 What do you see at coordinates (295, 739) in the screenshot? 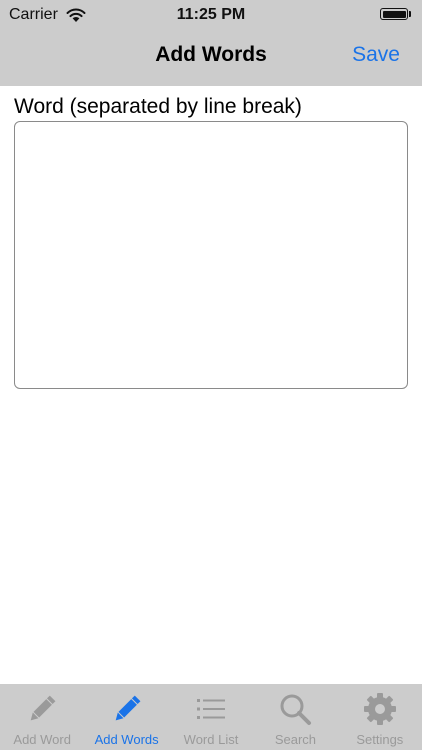
I see `tab-label: Search` at bounding box center [295, 739].